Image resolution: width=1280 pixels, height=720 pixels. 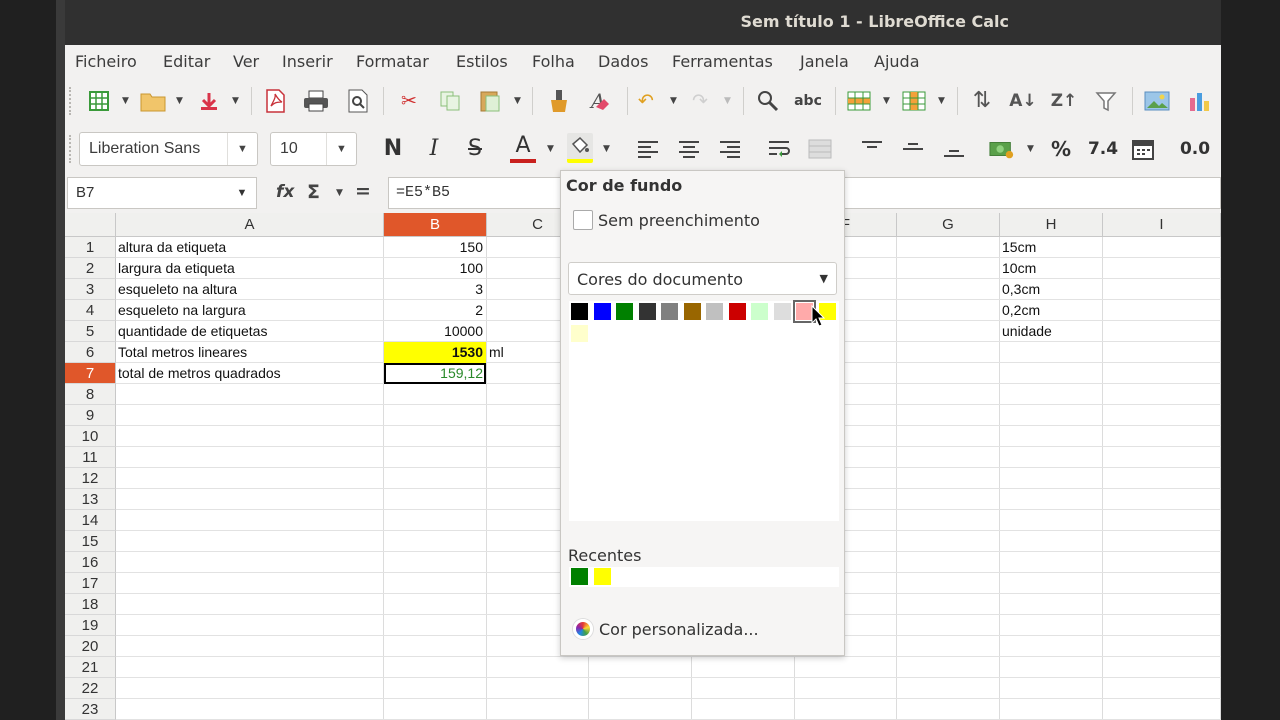 What do you see at coordinates (275, 101) in the screenshot?
I see `export-pdf-icon` at bounding box center [275, 101].